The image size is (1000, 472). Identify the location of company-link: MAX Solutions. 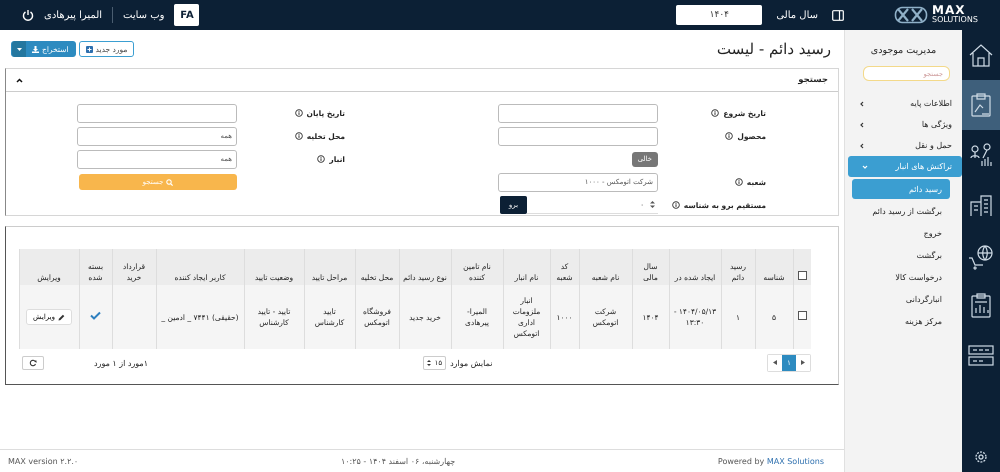
(795, 461).